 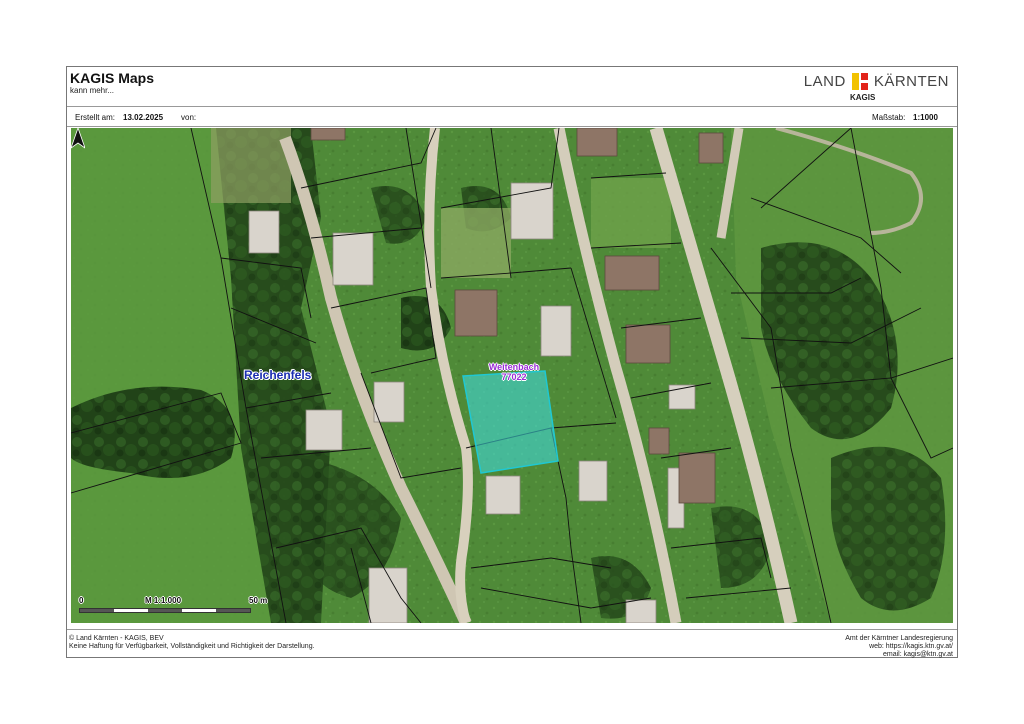 What do you see at coordinates (116, 638) in the screenshot?
I see `footer-copyright: © Land Kärnten - KAGIS, BEV` at bounding box center [116, 638].